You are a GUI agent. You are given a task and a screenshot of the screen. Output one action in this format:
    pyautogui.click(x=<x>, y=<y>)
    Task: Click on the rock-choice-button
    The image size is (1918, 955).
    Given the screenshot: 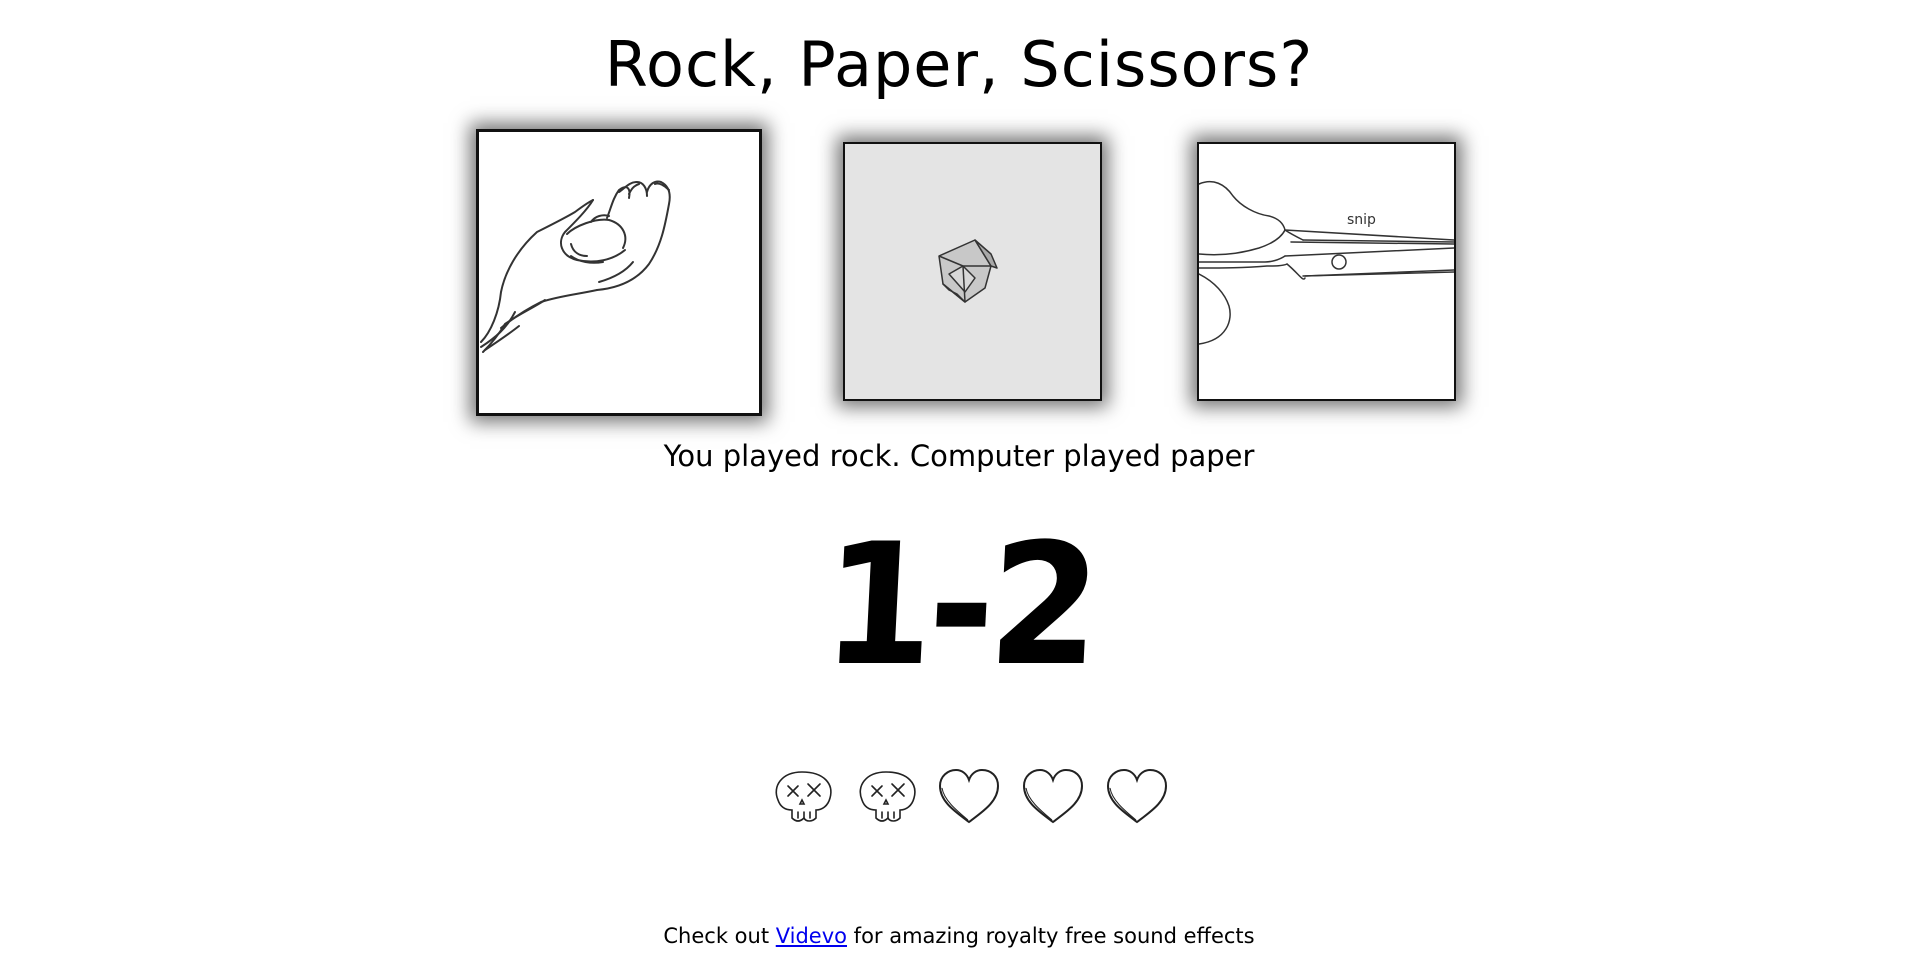 What is the action you would take?
    pyautogui.click(x=619, y=272)
    